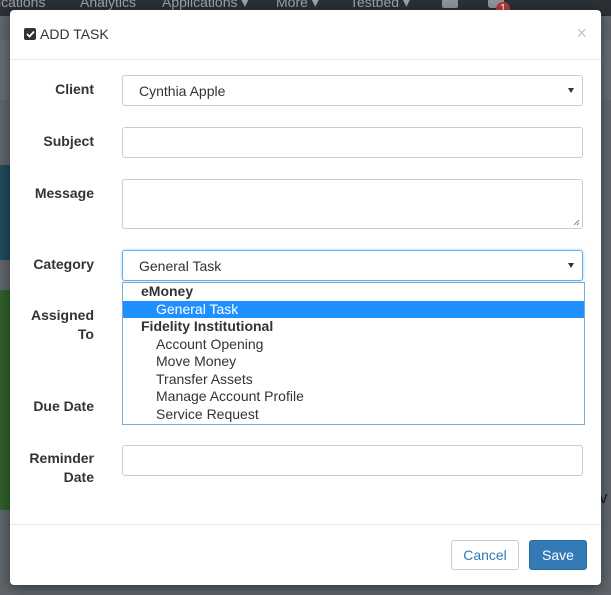 This screenshot has height=595, width=611. What do you see at coordinates (353, 309) in the screenshot?
I see `option-general-task: General Task` at bounding box center [353, 309].